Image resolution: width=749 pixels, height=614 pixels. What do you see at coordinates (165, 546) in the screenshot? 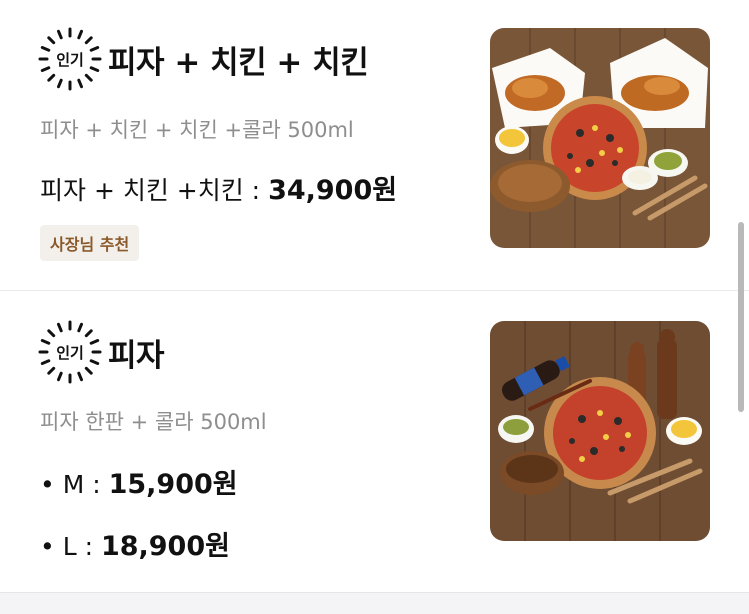
I see `size-price: 18,900원` at bounding box center [165, 546].